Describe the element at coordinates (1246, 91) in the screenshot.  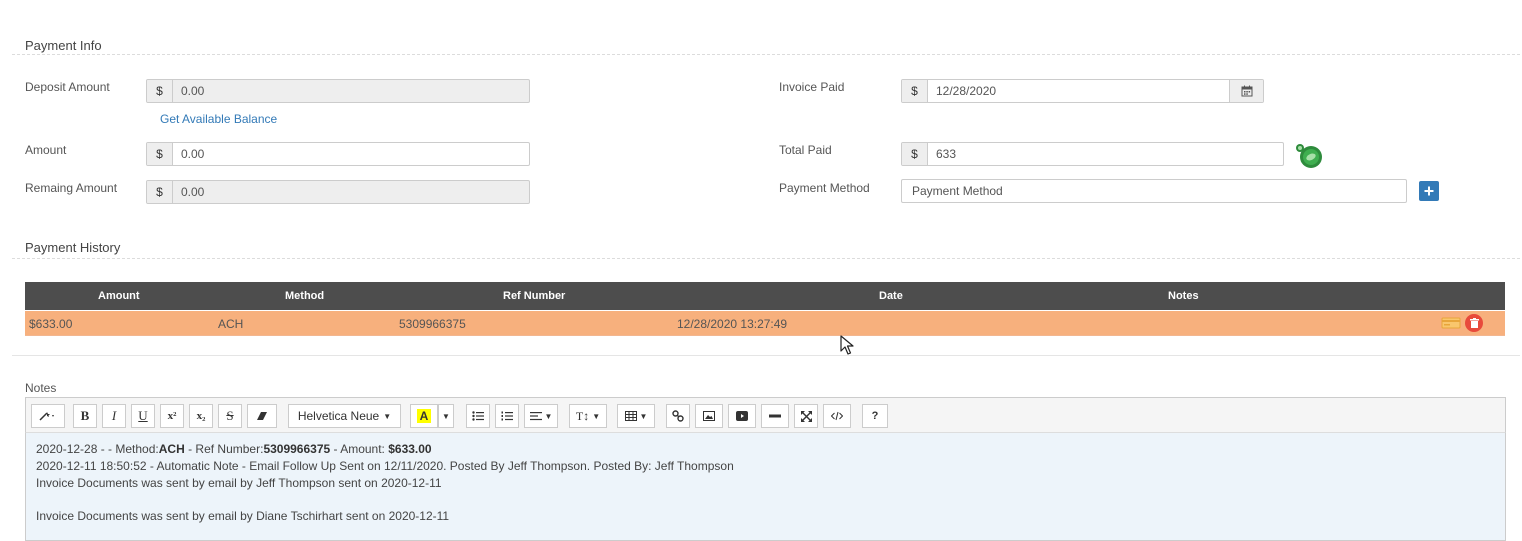
I see `calendar-icon` at that location.